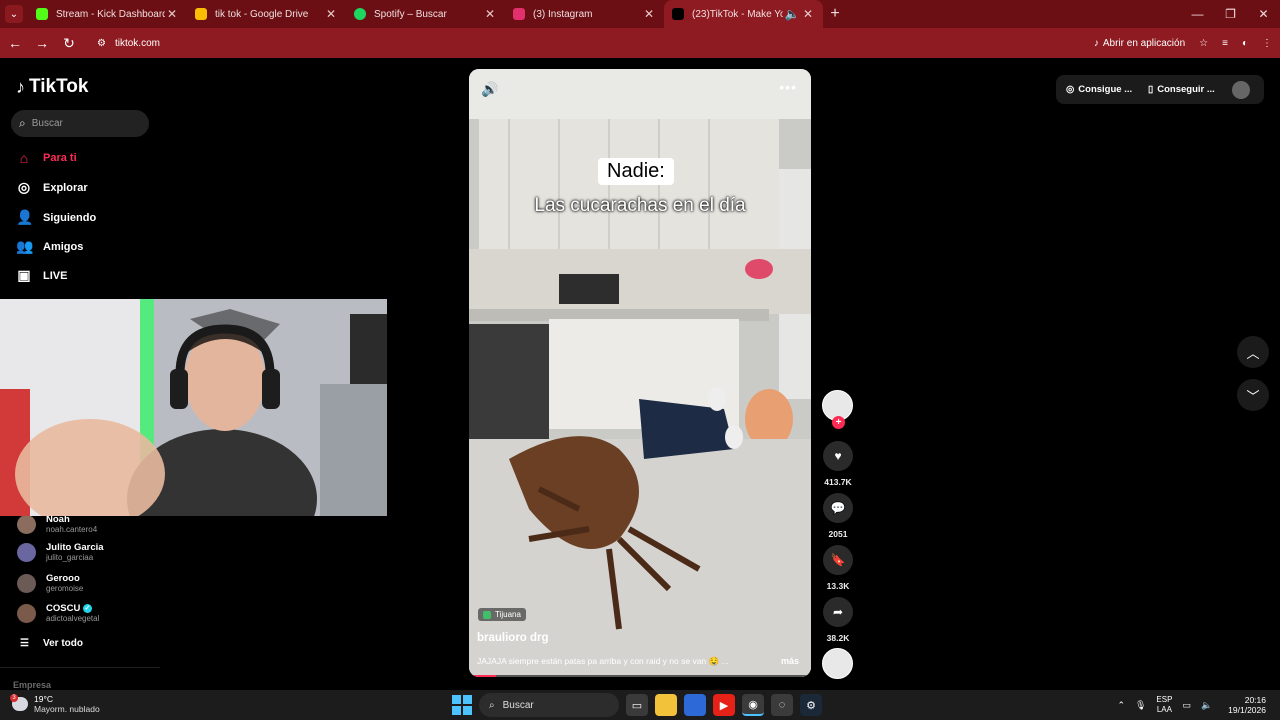 The image size is (1280, 720). Describe the element at coordinates (80, 123) in the screenshot. I see `search-input: ⌕ Buscar` at that location.